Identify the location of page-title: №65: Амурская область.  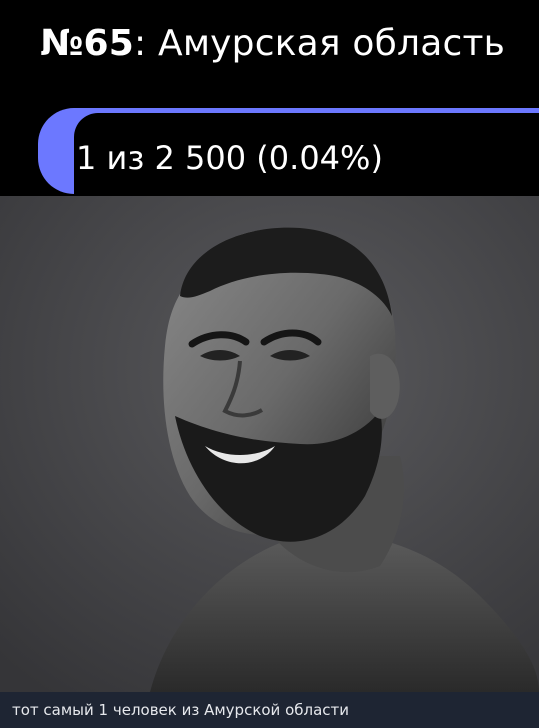
(272, 44).